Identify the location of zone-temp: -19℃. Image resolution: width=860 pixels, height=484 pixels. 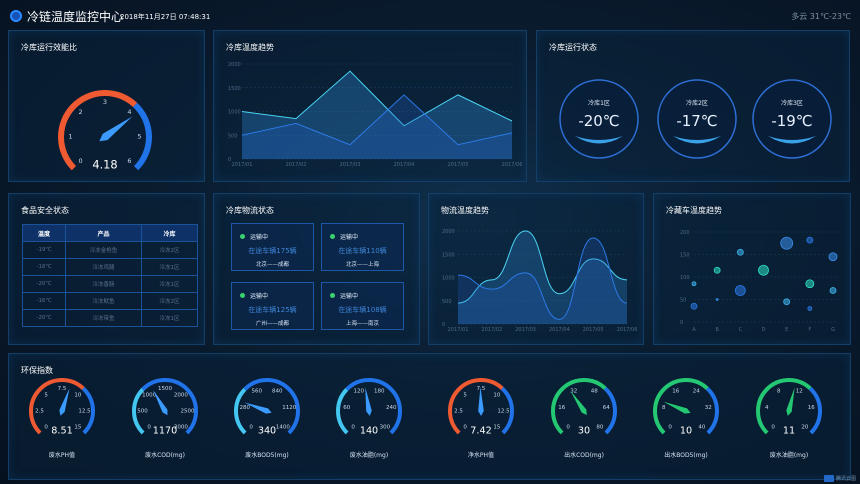
(791, 121).